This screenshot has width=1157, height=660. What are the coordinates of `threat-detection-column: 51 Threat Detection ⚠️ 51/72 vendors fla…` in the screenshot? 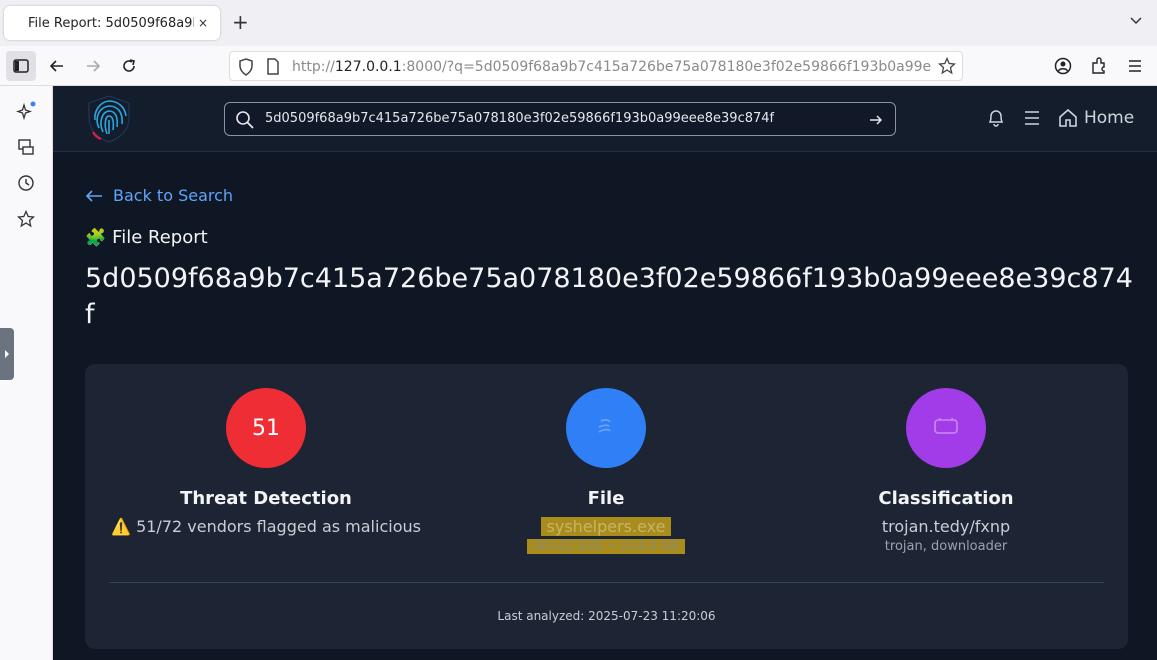 It's located at (266, 462).